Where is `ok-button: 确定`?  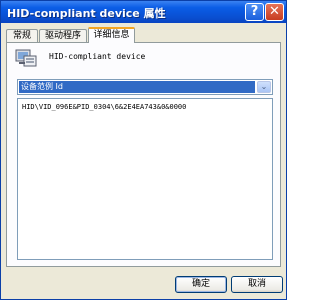
ok-button: 确定 is located at coordinates (201, 284).